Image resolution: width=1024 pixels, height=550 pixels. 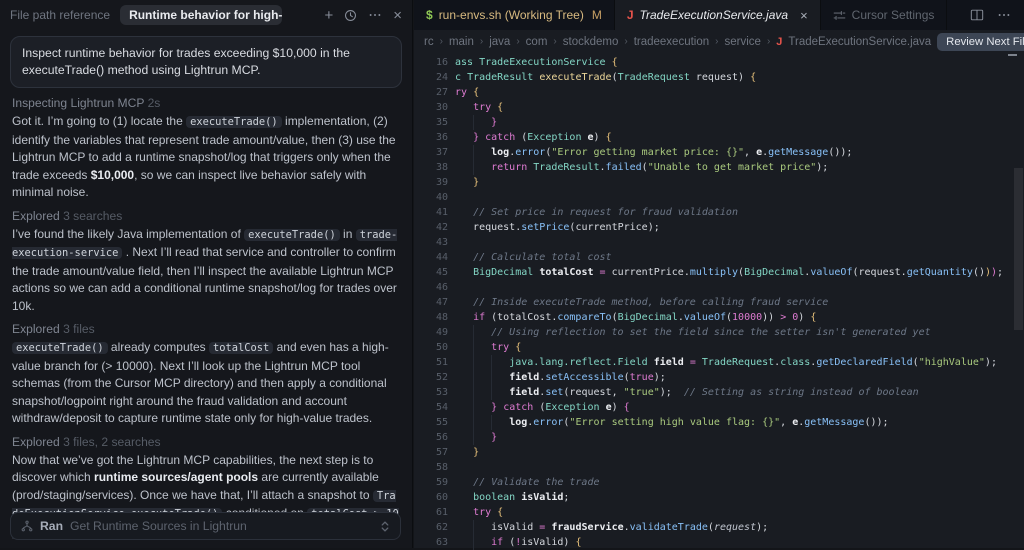 I want to click on line-number: 45, so click(x=431, y=272).